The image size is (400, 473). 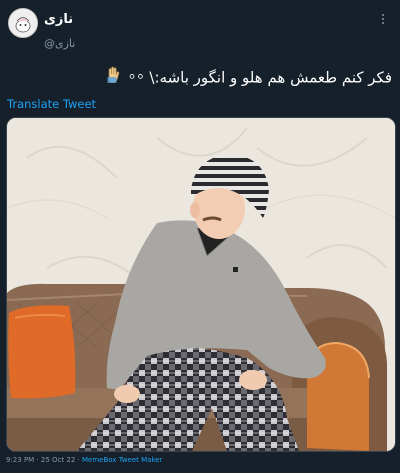 What do you see at coordinates (383, 21) in the screenshot?
I see `more-options-icon` at bounding box center [383, 21].